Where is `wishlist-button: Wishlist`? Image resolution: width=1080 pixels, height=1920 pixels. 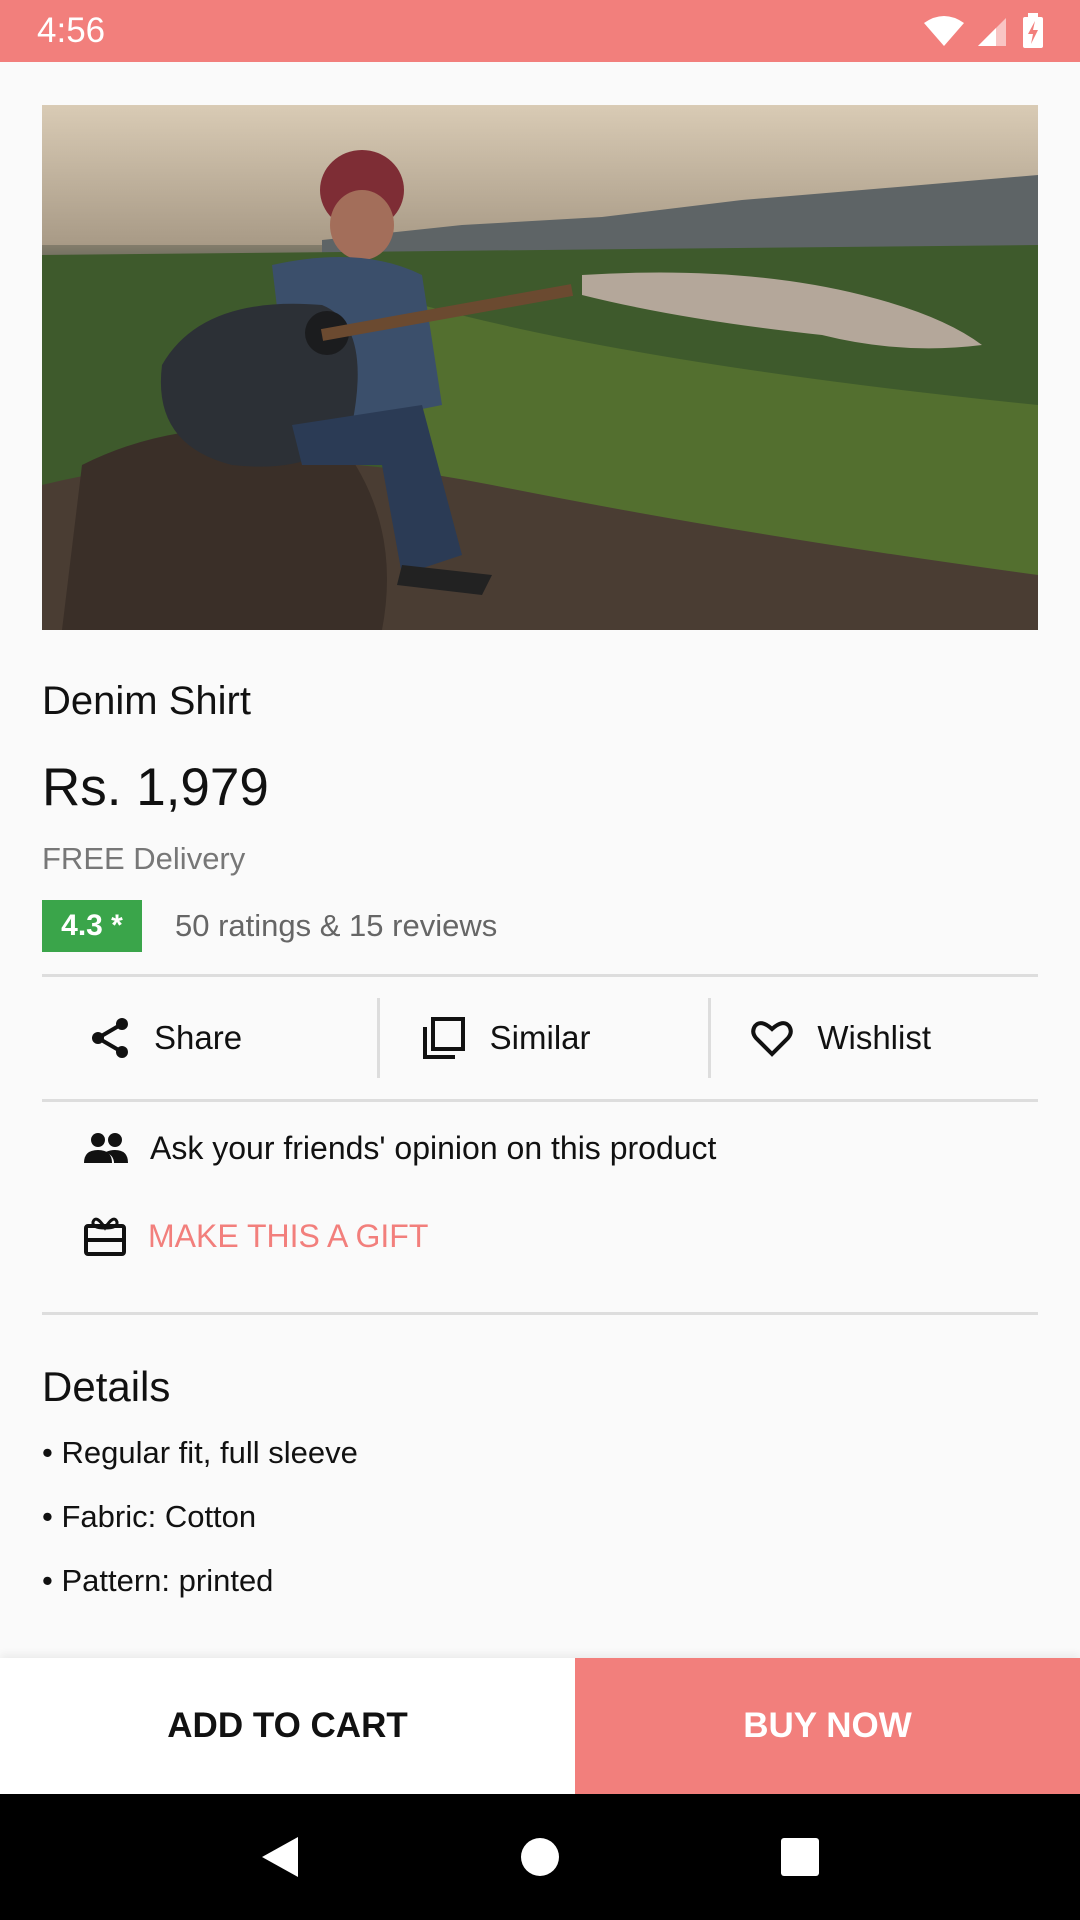
wishlist-button: Wishlist is located at coordinates (873, 1038).